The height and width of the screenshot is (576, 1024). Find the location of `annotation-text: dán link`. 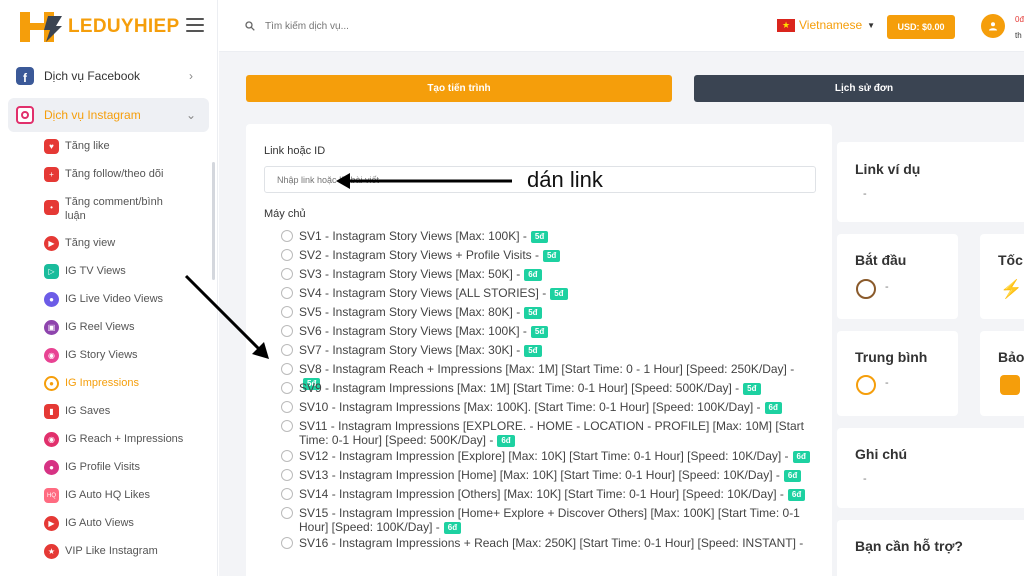

annotation-text: dán link is located at coordinates (565, 179).